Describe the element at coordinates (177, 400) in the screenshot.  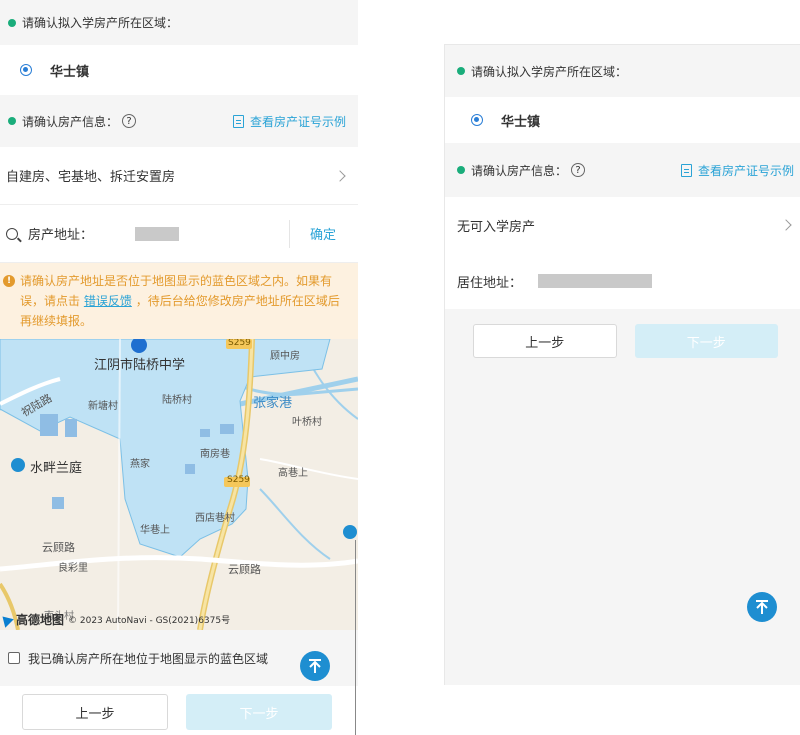
I see `map-label: 陆桥村` at that location.